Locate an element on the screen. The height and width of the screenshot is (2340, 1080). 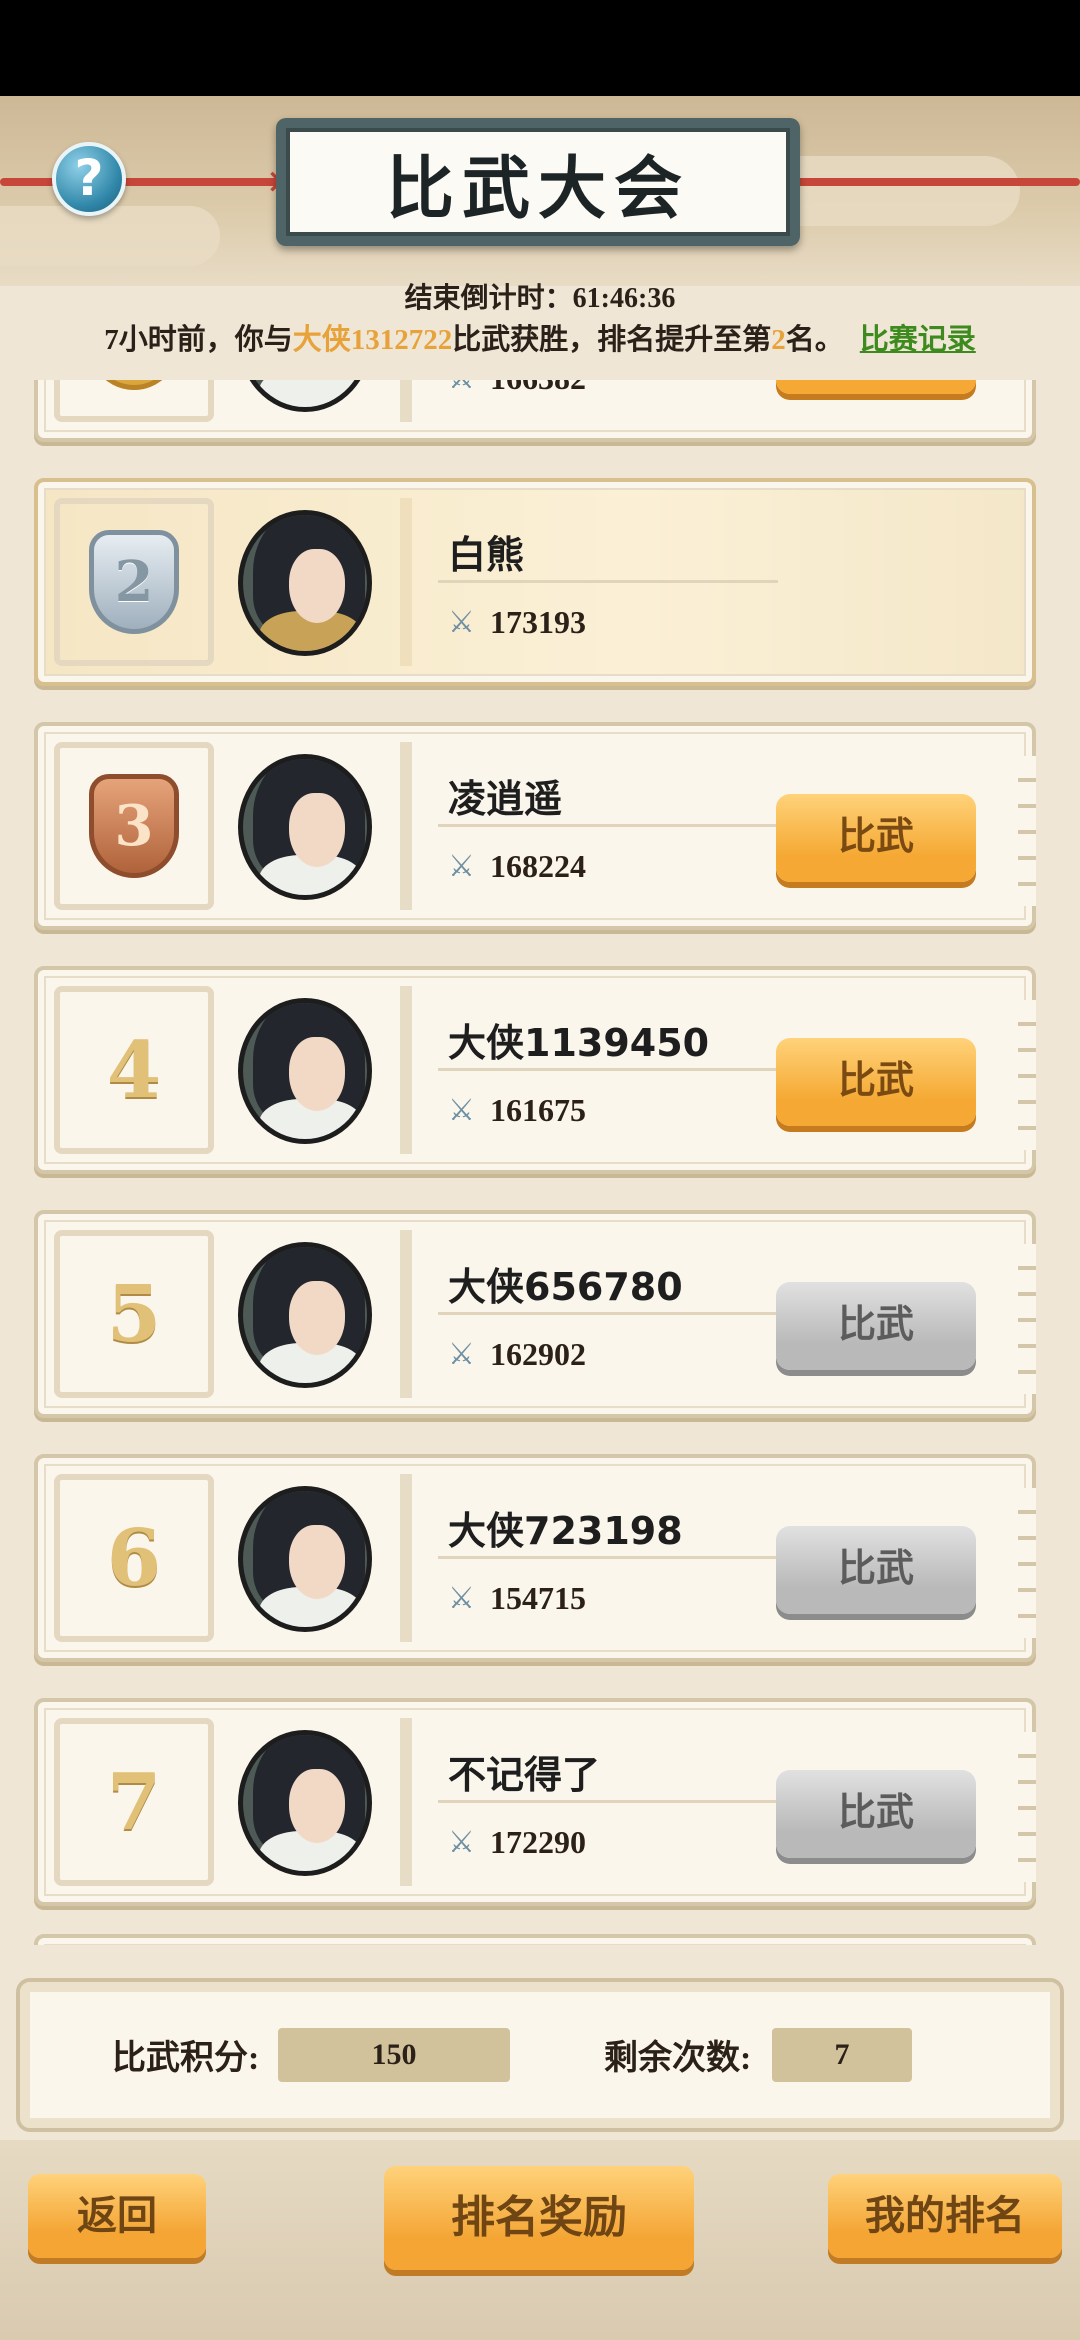
rank-box: 4 is located at coordinates (134, 1070).